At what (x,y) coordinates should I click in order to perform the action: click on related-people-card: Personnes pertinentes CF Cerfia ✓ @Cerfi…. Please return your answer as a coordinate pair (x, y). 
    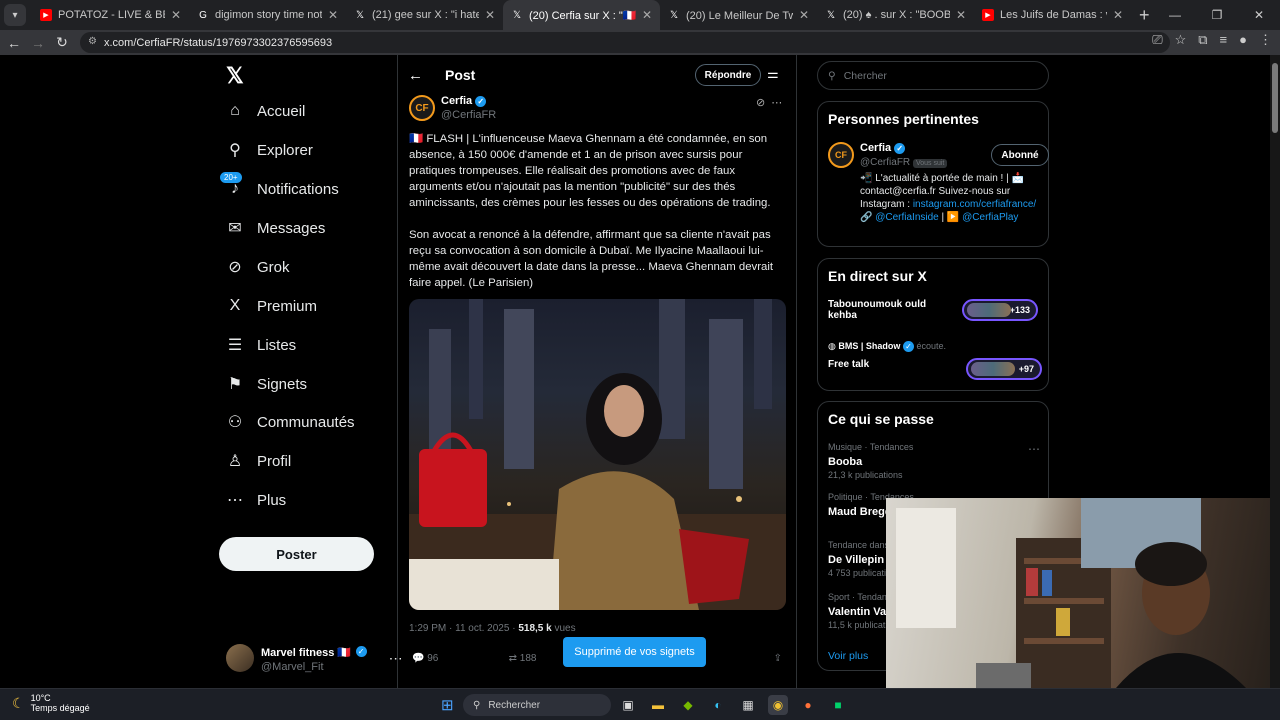
    Looking at the image, I should click on (933, 174).